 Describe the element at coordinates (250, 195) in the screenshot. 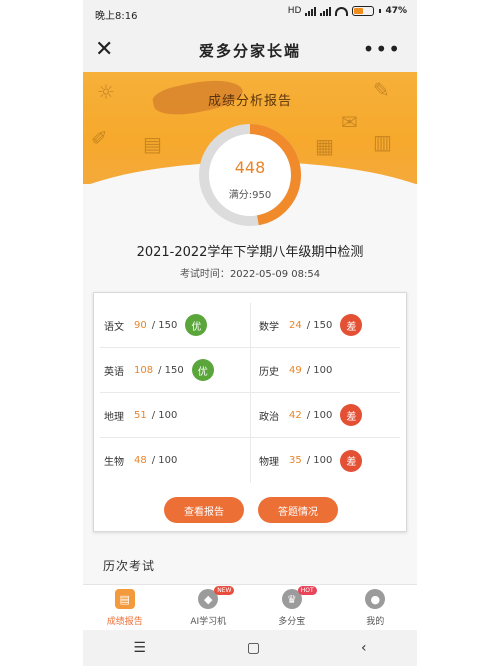

I see `full-score: 满分:950` at that location.